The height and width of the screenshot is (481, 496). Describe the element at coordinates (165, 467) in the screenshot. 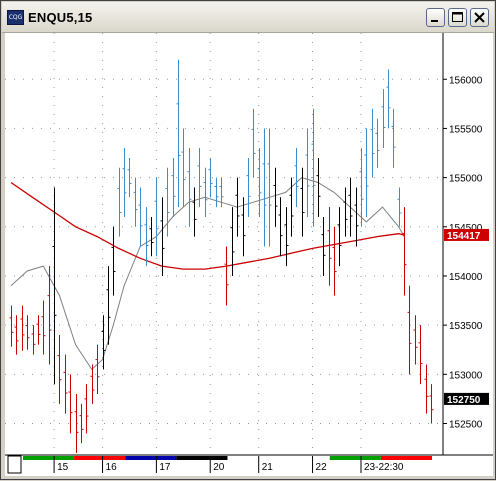

I see `x-tick-label: 17` at that location.